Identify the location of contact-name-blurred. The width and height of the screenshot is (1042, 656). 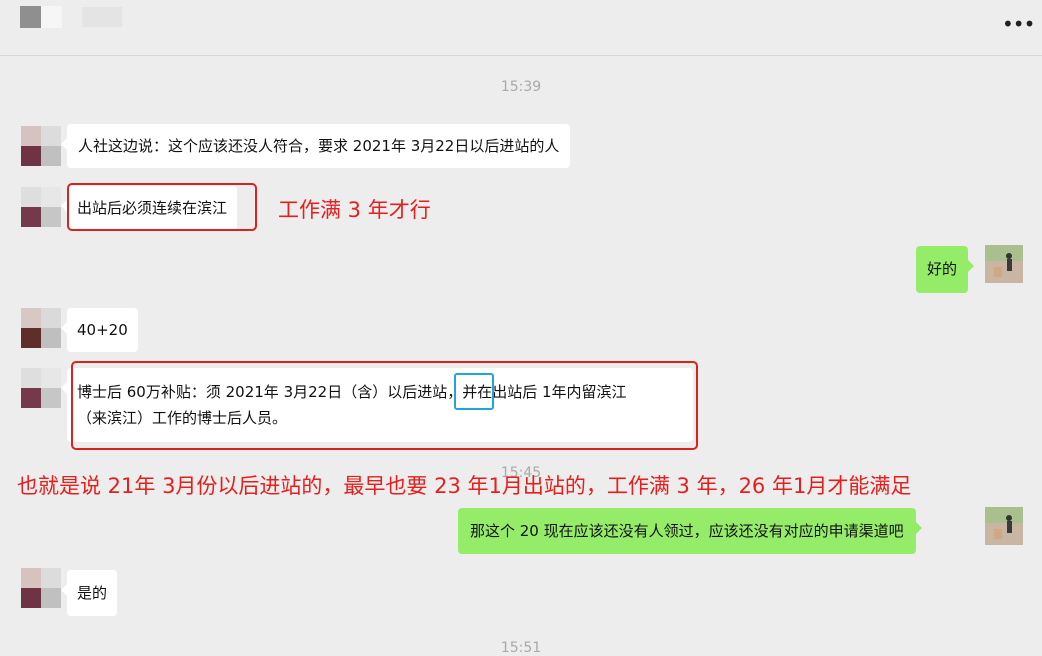
(102, 17).